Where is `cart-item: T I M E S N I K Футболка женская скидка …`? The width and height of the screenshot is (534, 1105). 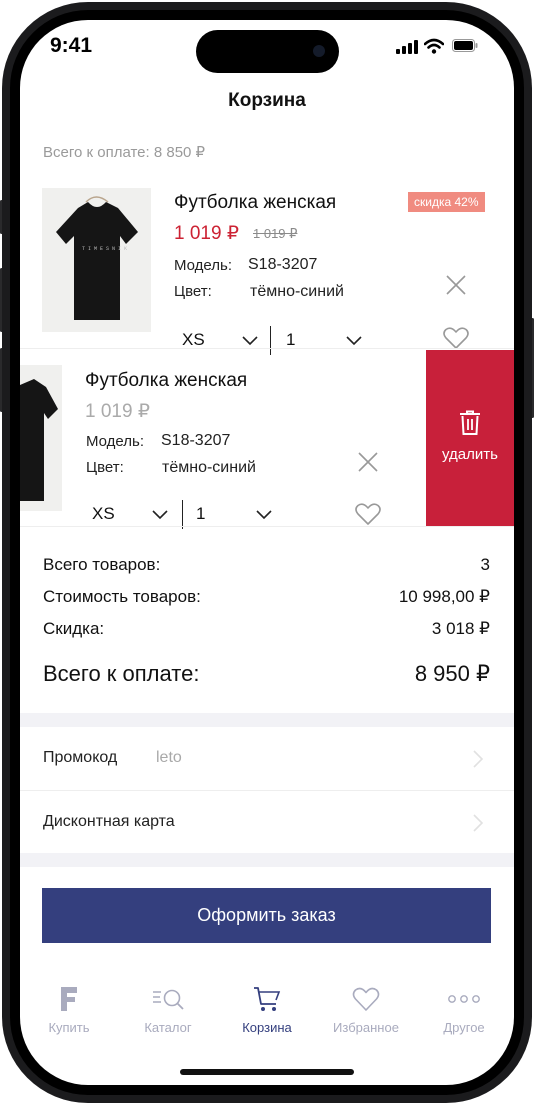 cart-item: T I M E S N I K Футболка женская скидка … is located at coordinates (267, 267).